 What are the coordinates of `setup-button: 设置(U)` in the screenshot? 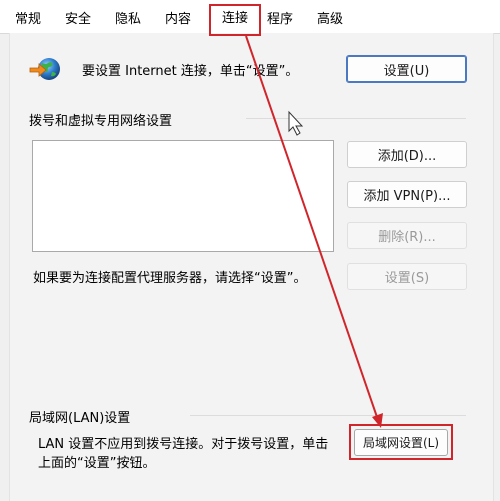 It's located at (406, 69).